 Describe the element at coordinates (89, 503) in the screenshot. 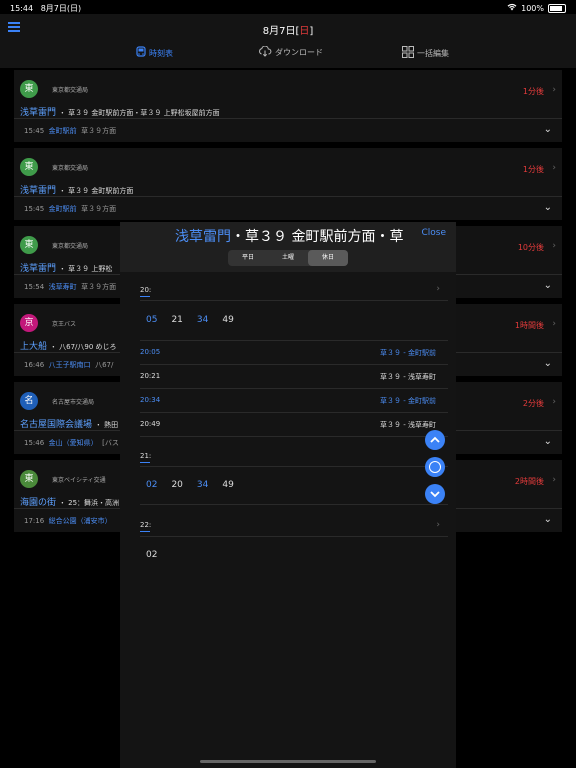

I see `route-summary: ・ 25：舞浜・高洲` at that location.